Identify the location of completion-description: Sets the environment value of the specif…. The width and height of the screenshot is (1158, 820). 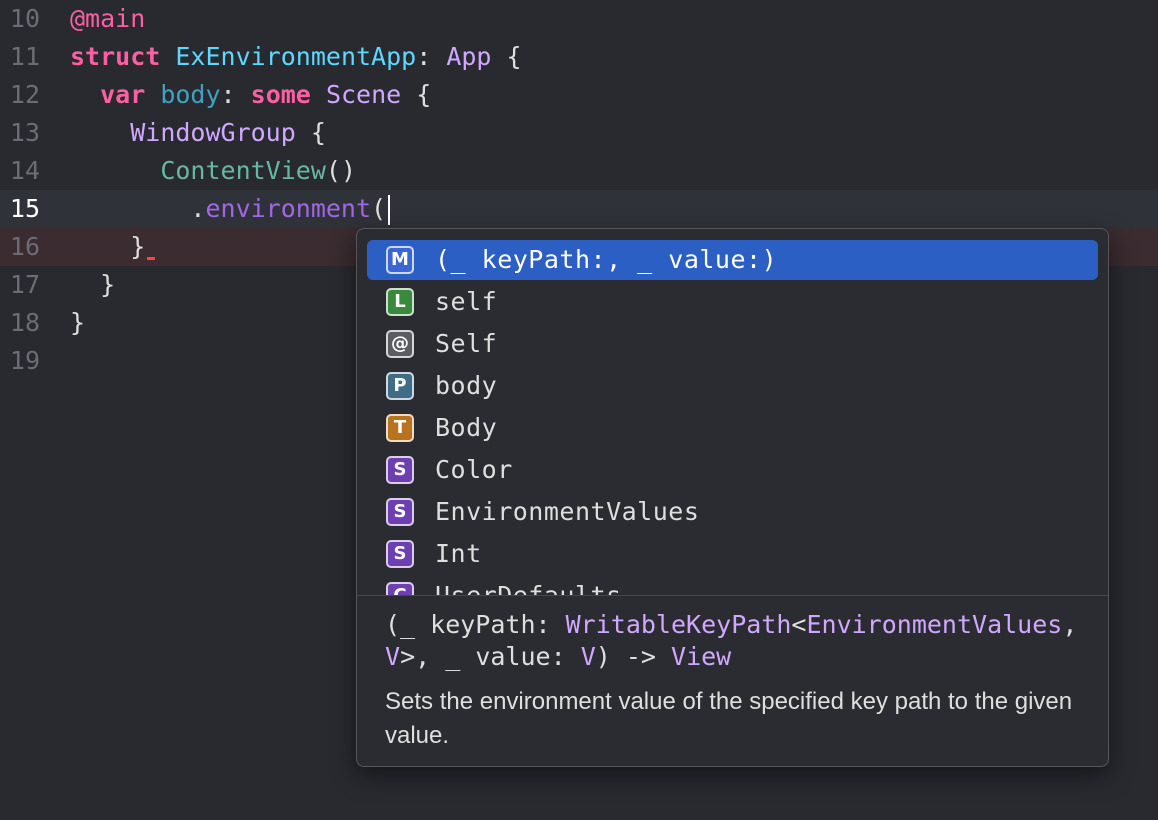
(729, 718).